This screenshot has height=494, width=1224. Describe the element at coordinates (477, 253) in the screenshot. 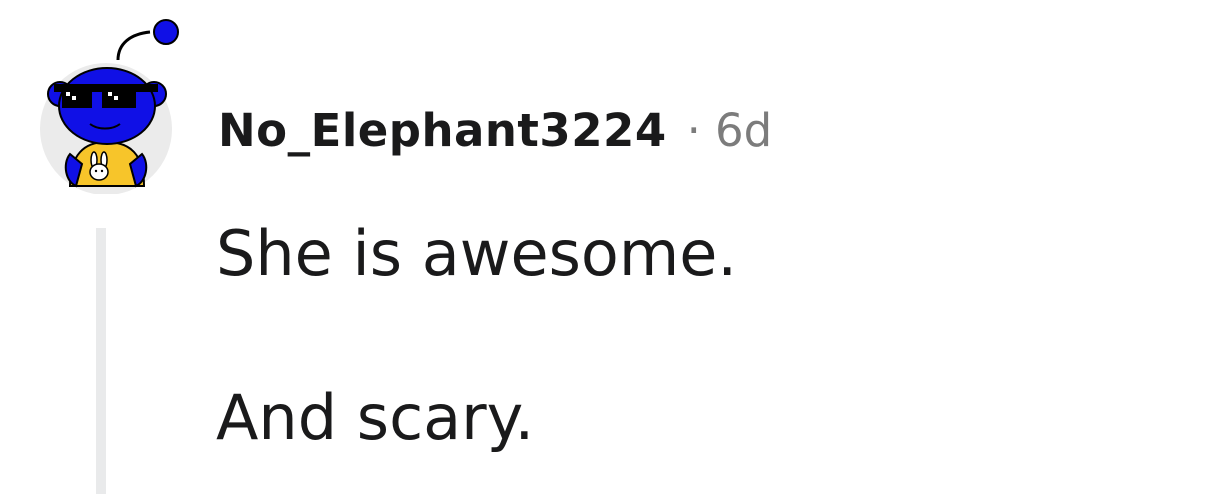

I see `comment-paragraph: She is awesome.` at that location.